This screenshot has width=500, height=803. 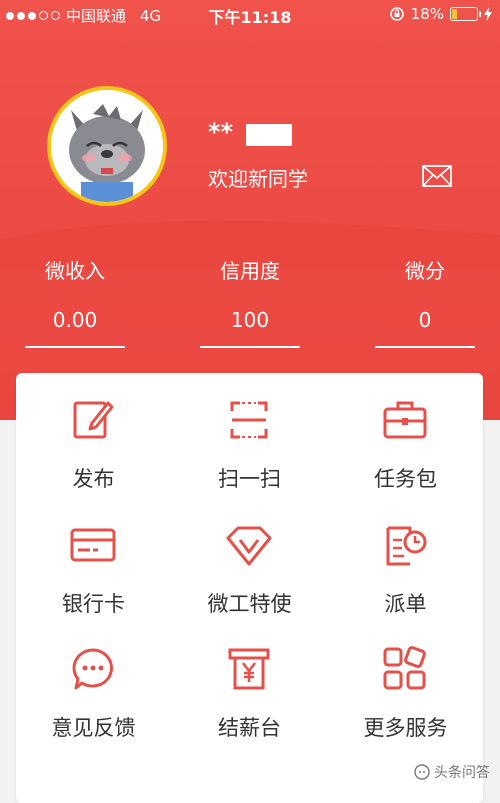 I want to click on menu-item-salary: 结薪台, so click(x=249, y=704).